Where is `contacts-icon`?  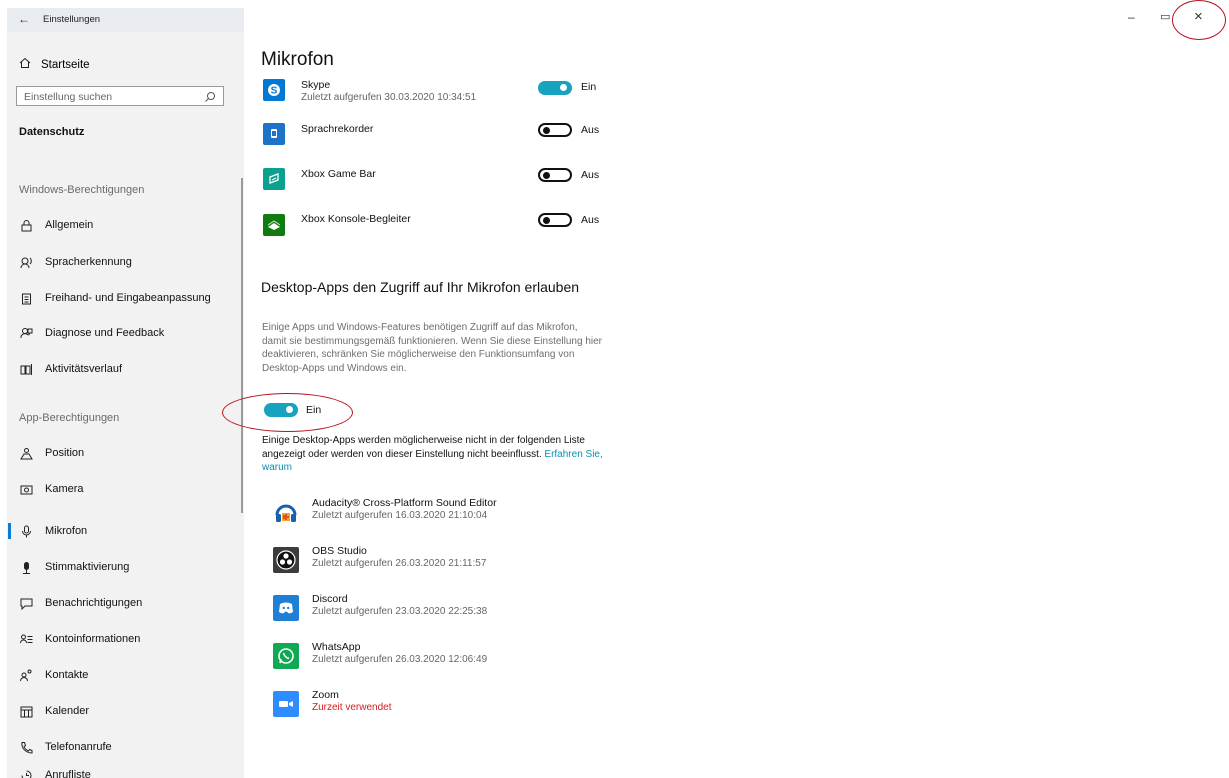 contacts-icon is located at coordinates (26, 675).